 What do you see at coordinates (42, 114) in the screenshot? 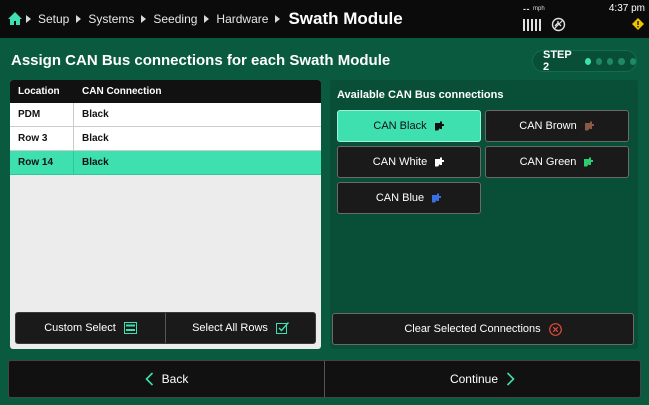
I see `row-location: PDM` at bounding box center [42, 114].